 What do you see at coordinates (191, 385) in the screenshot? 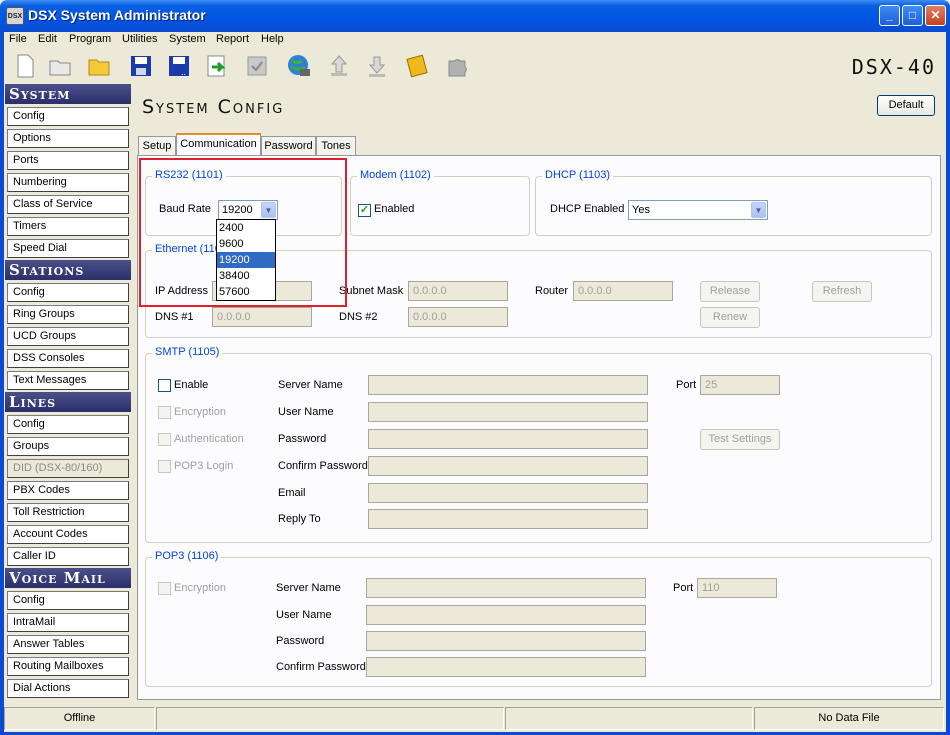
I see `smtp-enable-label: Enable` at bounding box center [191, 385].